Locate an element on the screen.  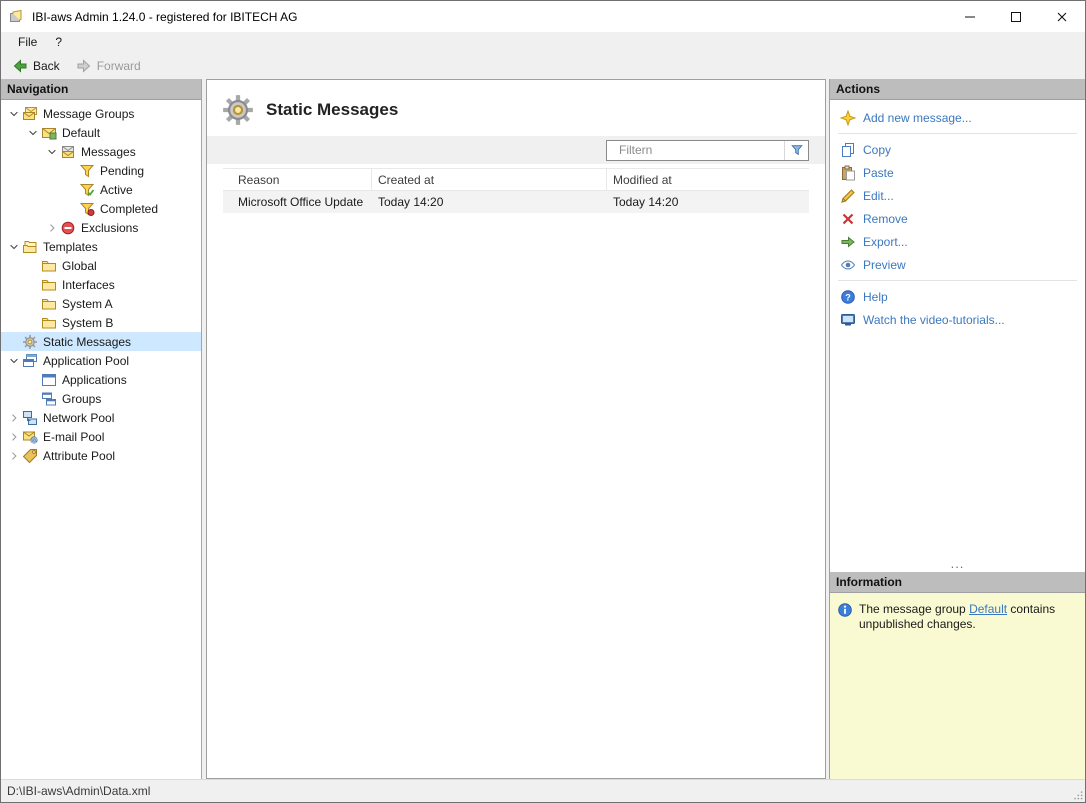
window-controls is located at coordinates (1016, 16).